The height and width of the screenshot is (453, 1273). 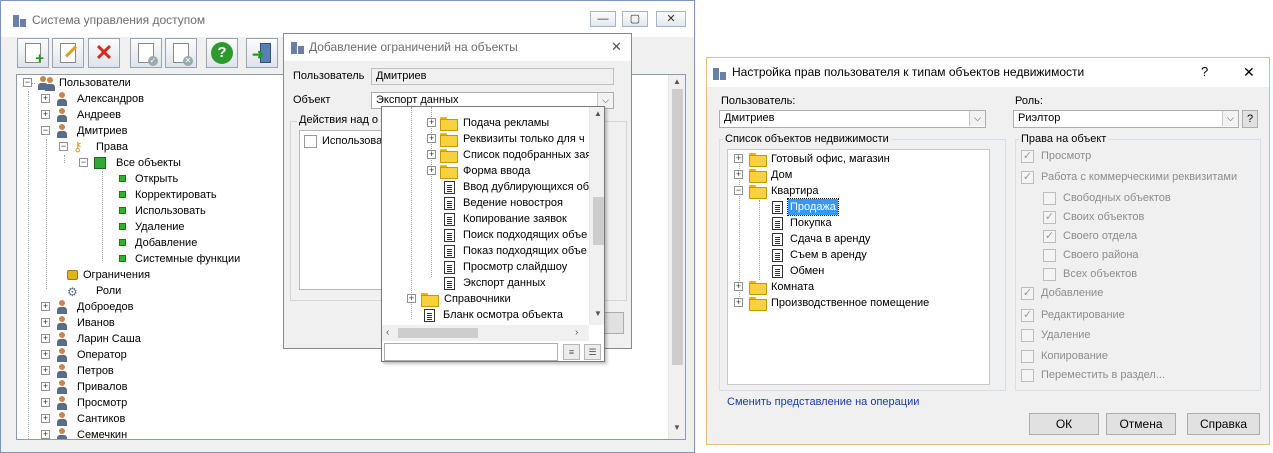 I want to click on own-objects-checkbox: ✓, so click(x=1049, y=217).